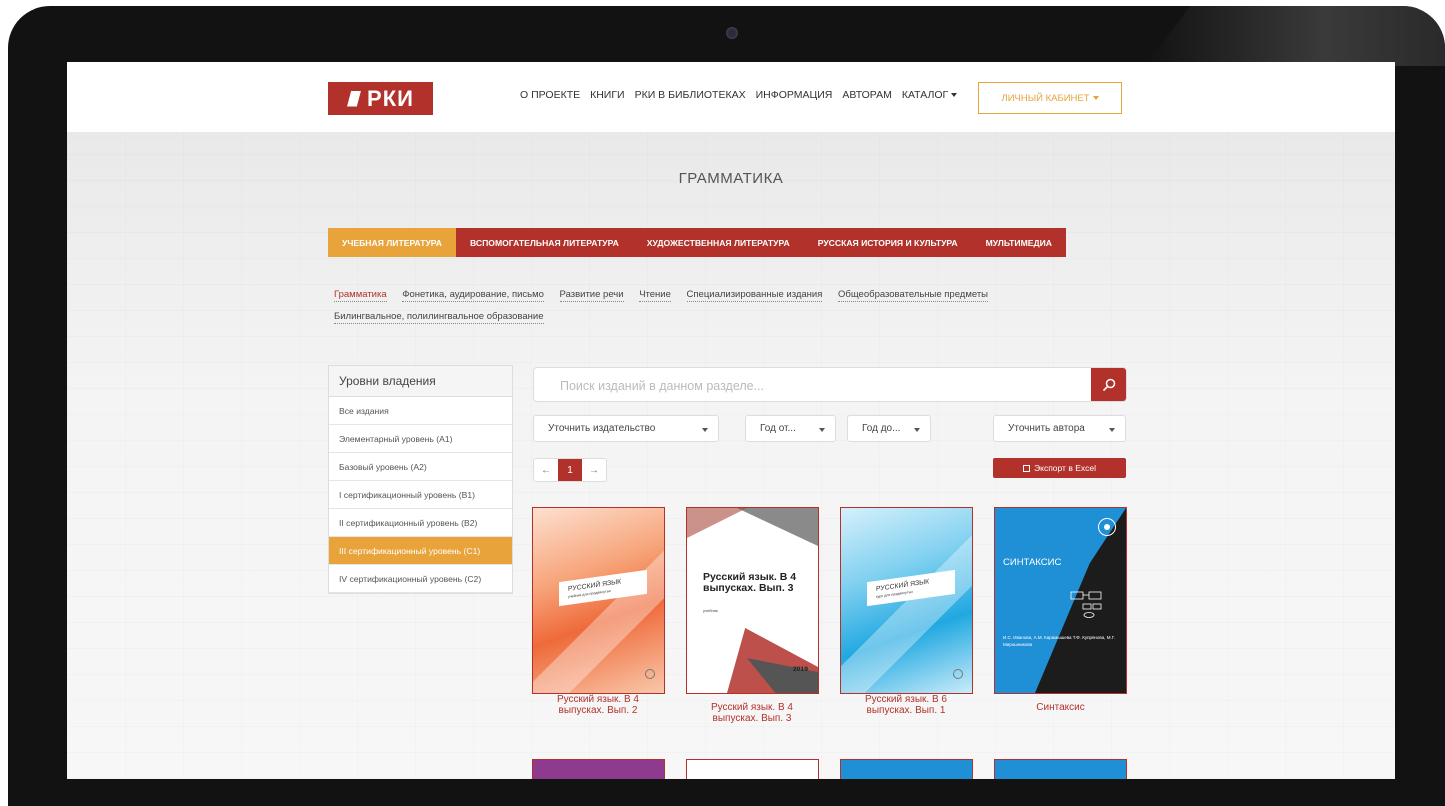 This screenshot has height=806, width=1445. What do you see at coordinates (594, 470) in the screenshot?
I see `next-page-button: →` at bounding box center [594, 470].